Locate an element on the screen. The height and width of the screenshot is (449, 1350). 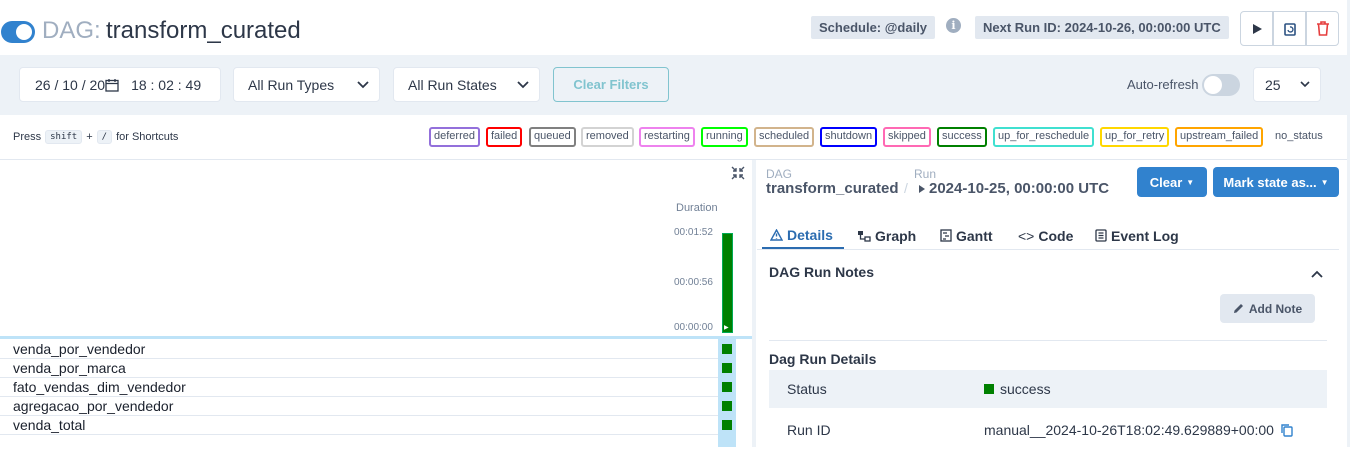
clear-filters-button: Clear Filters is located at coordinates (611, 84).